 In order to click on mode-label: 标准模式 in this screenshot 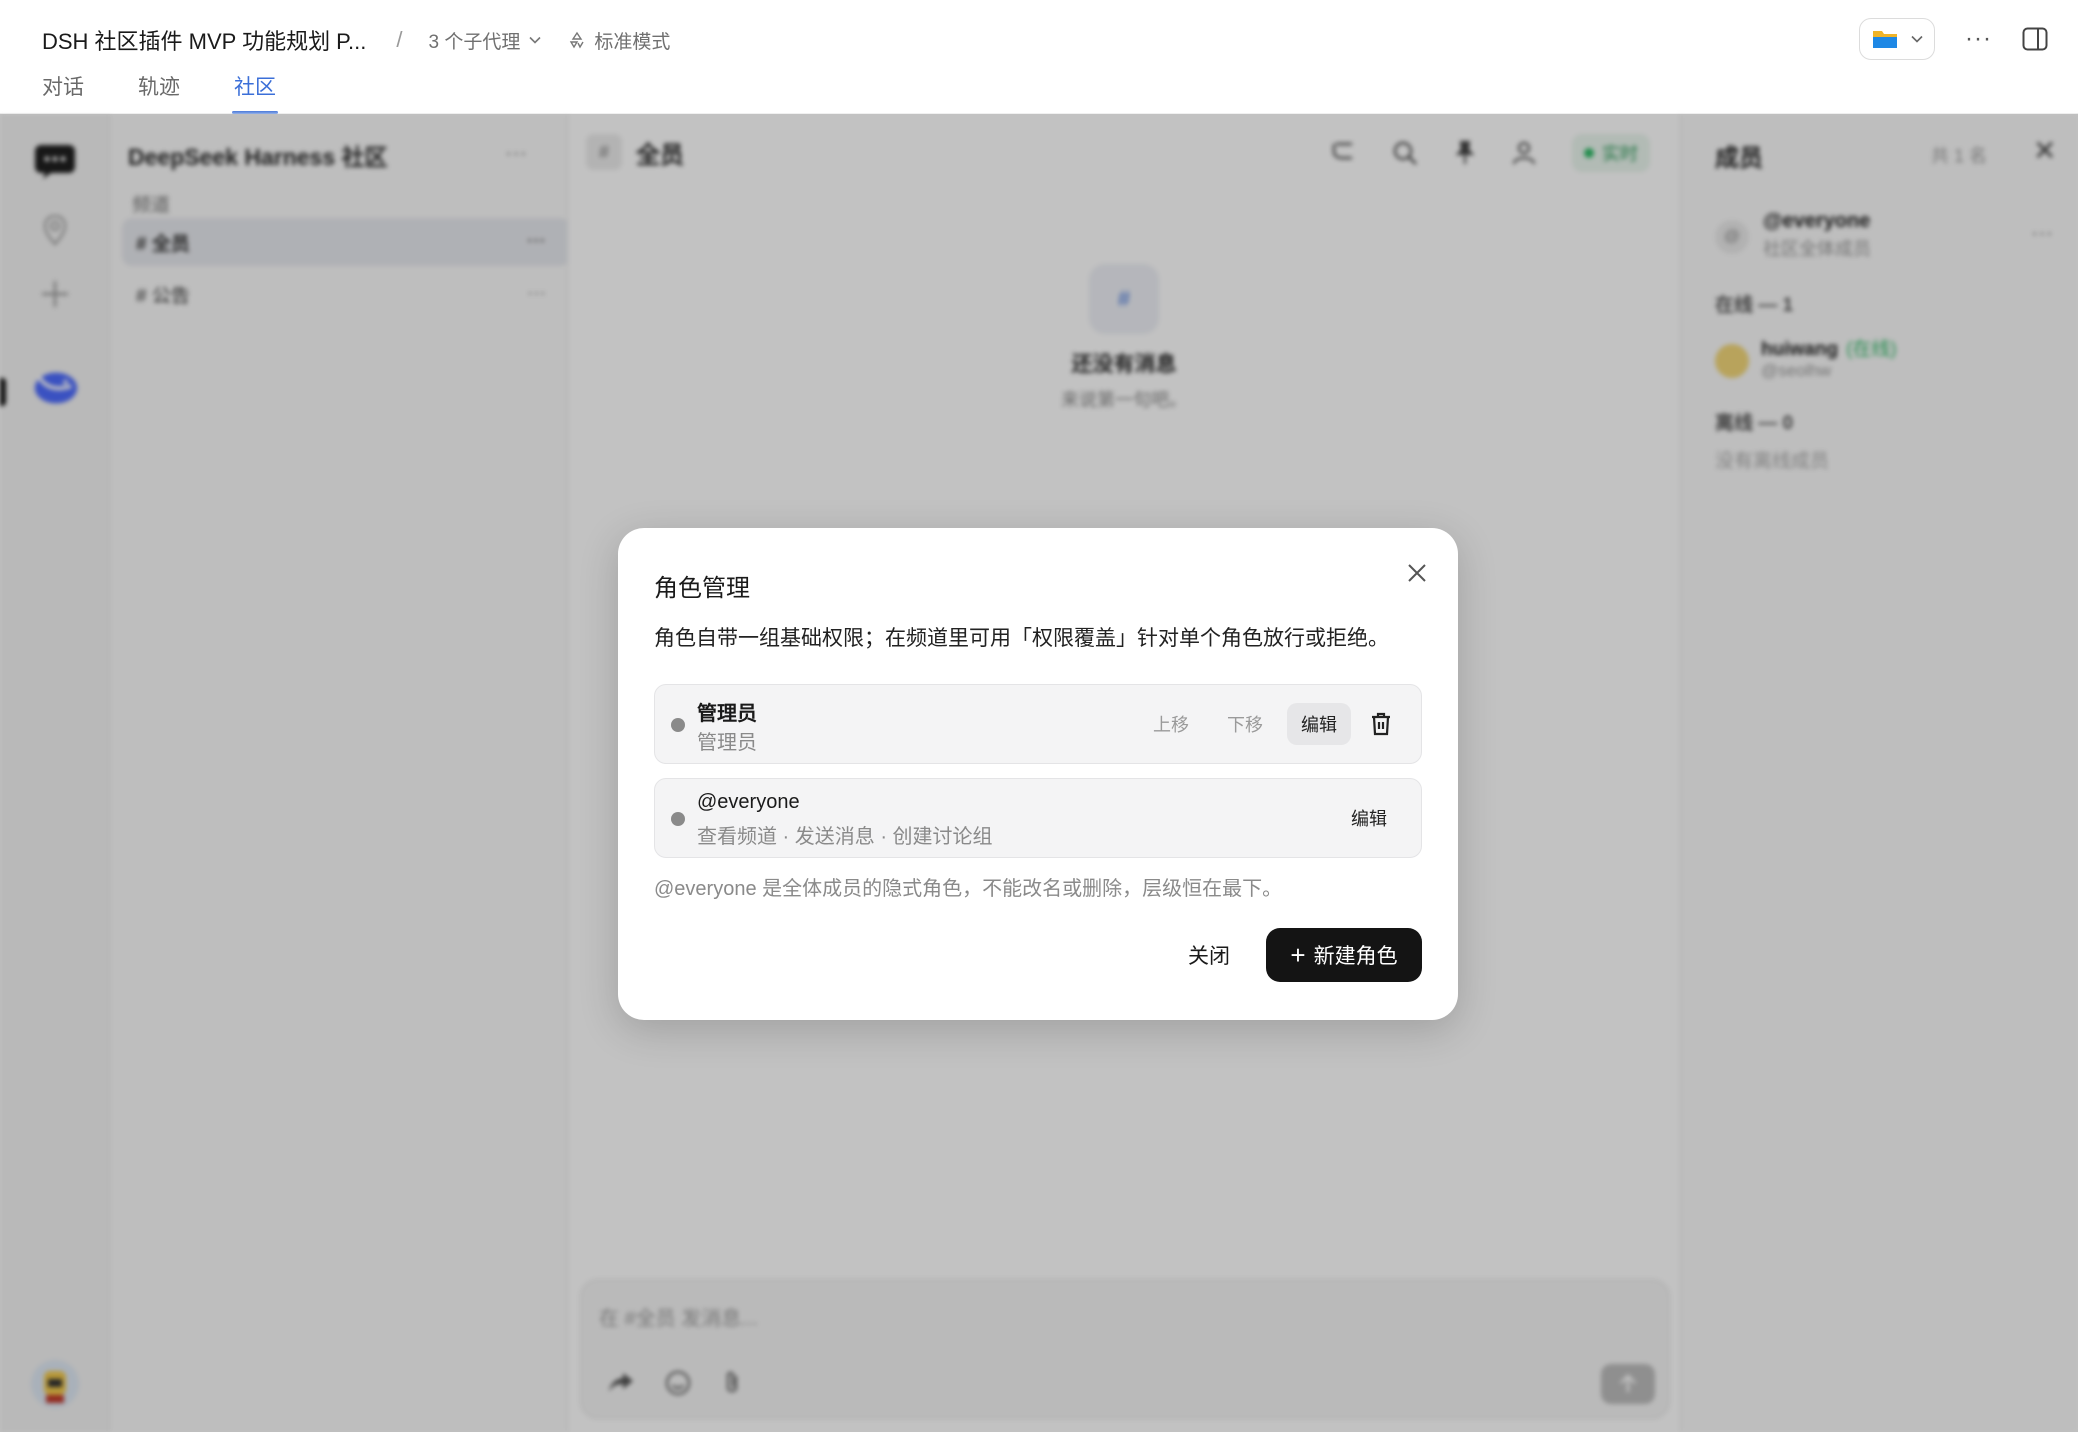, I will do `click(632, 42)`.